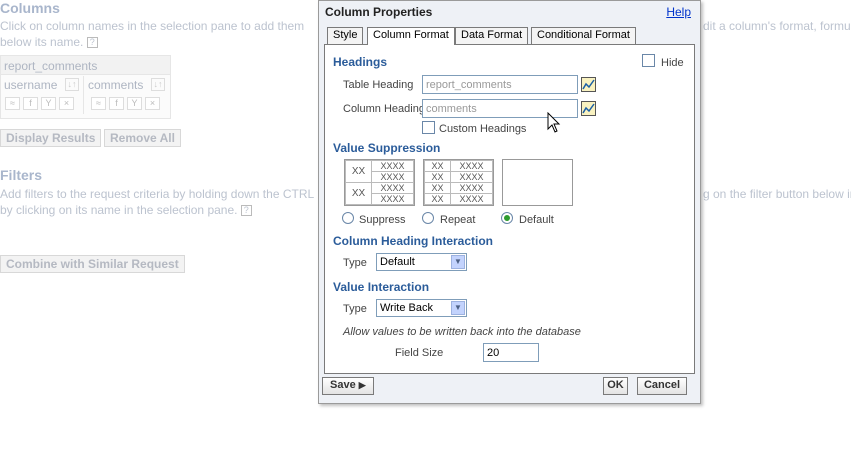 The height and width of the screenshot is (471, 851). I want to click on selected-value: Default, so click(397, 262).